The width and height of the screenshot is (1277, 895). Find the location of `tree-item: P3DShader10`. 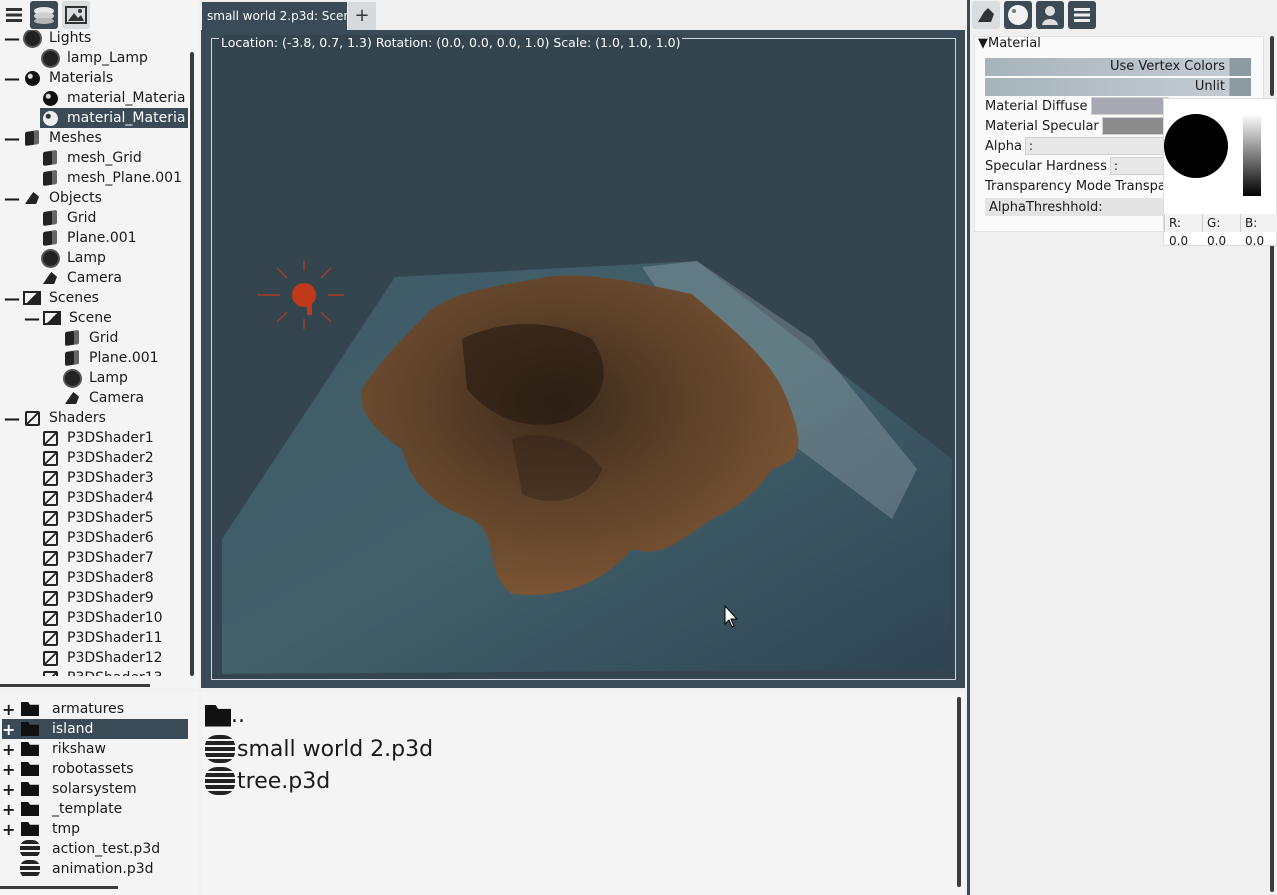

tree-item: P3DShader10 is located at coordinates (114, 618).